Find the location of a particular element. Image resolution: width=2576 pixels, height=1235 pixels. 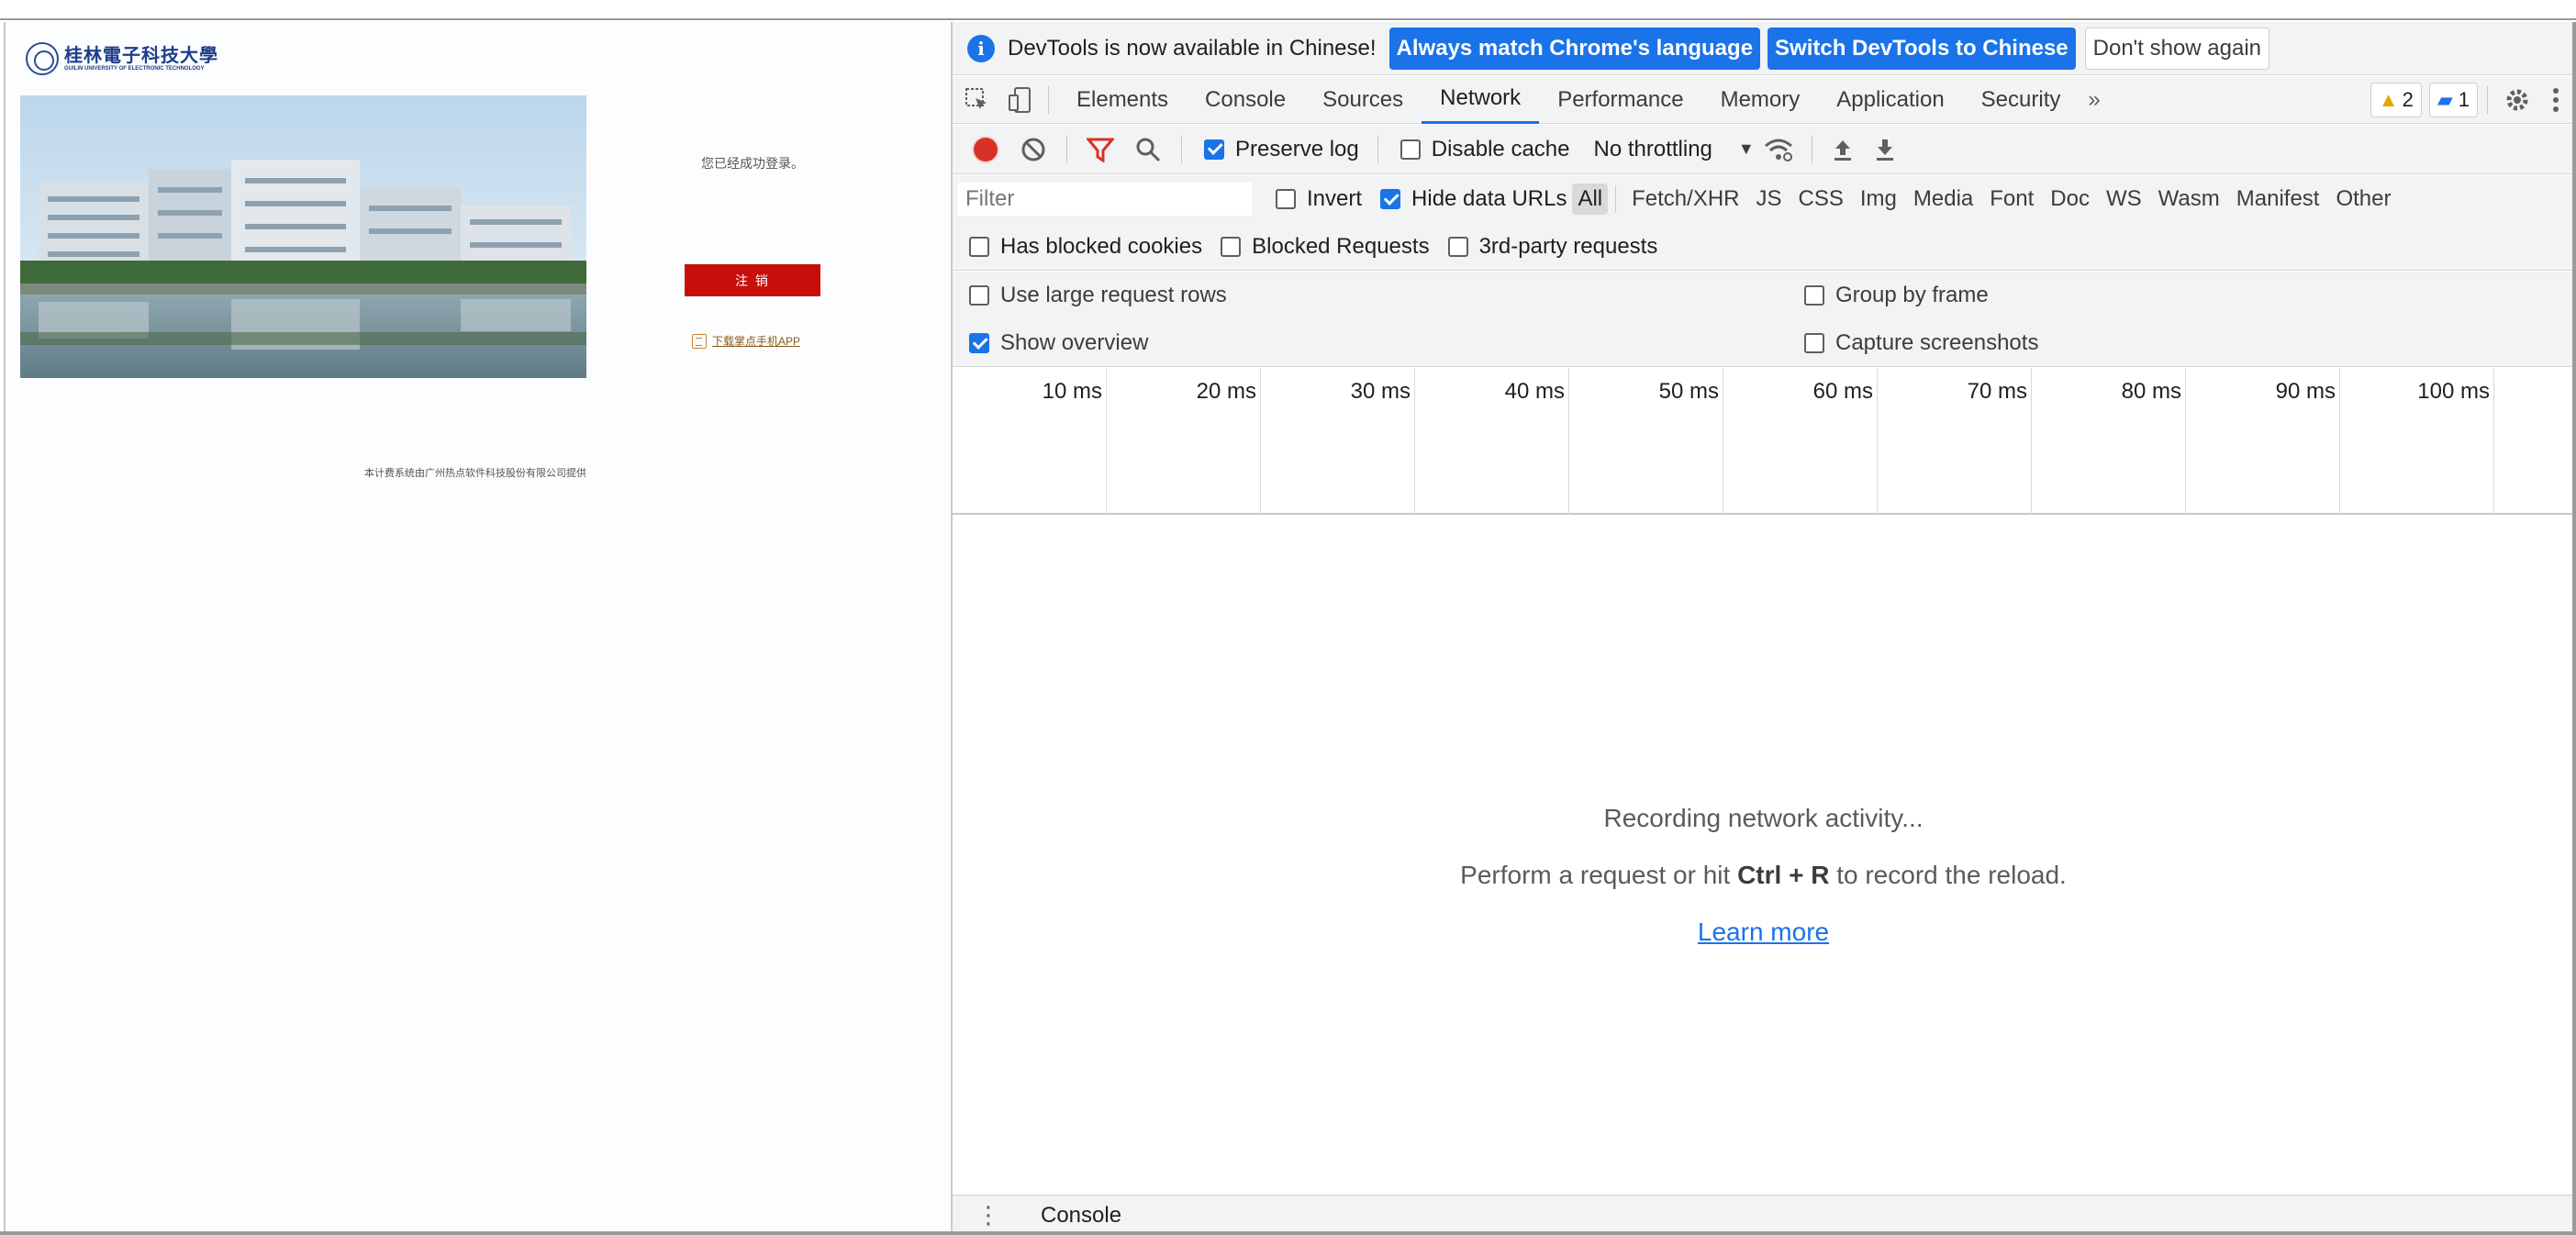

drawer-menu-icon: ⋮ is located at coordinates (988, 1215).